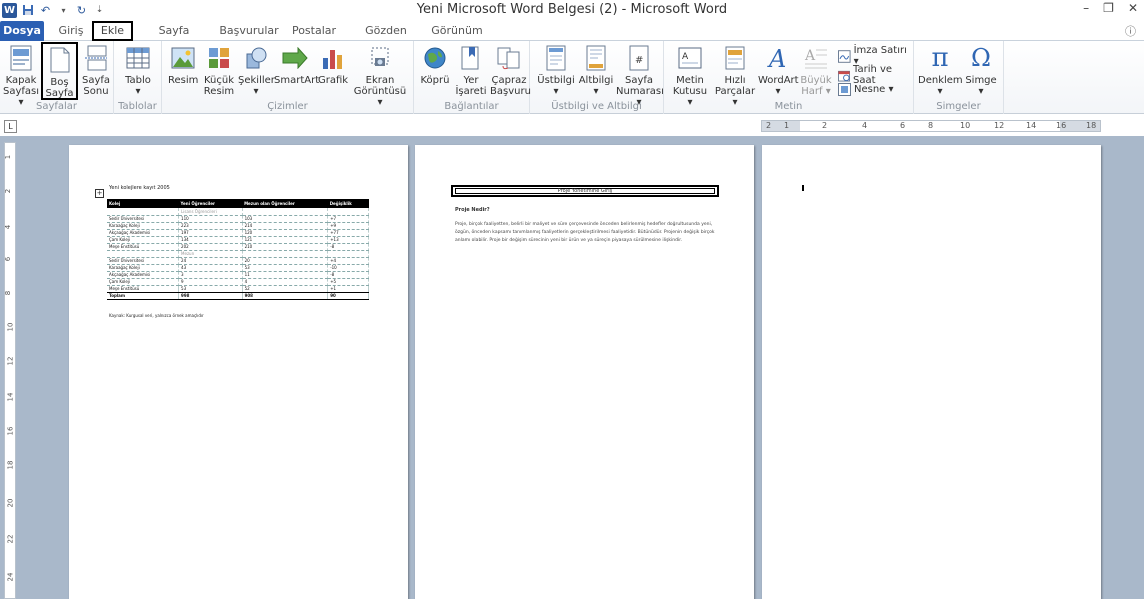 Image resolution: width=1144 pixels, height=599 pixels. Describe the element at coordinates (297, 65) in the screenshot. I see `smartart-button: SmartArt` at that location.